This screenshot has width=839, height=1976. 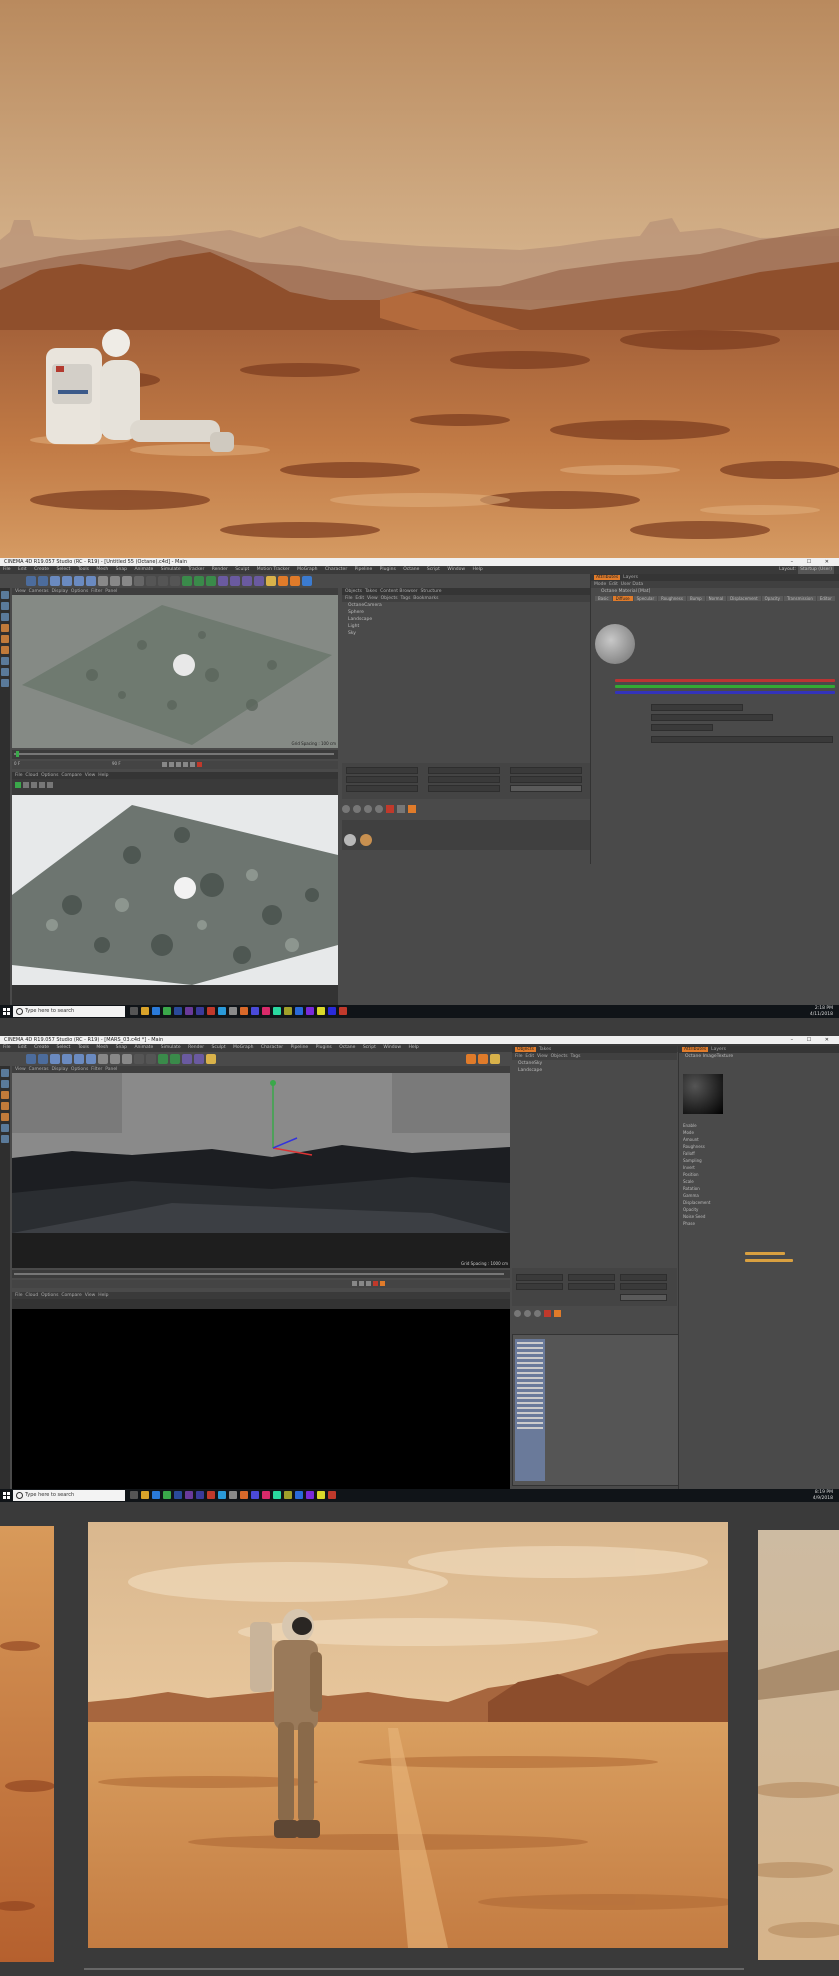 I want to click on attr-row: Rotation, so click(x=758, y=1188).